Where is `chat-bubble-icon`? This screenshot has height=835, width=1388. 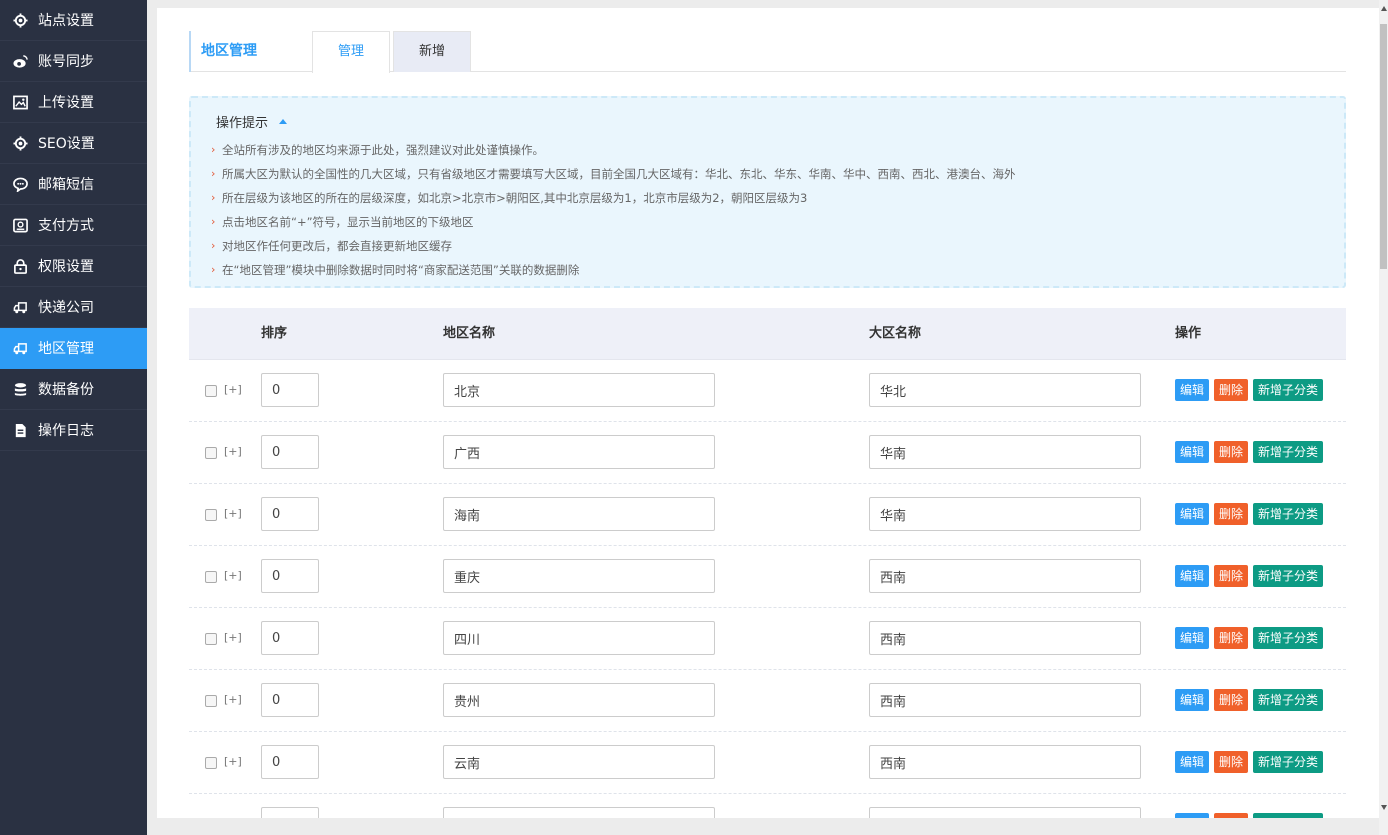
chat-bubble-icon is located at coordinates (20, 184).